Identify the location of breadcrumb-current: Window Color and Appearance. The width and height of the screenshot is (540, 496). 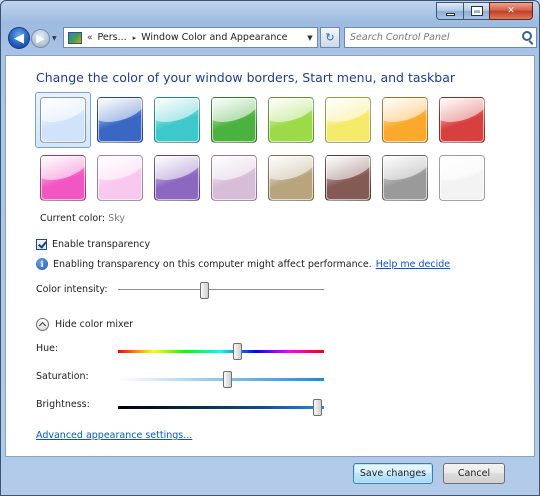
(214, 37).